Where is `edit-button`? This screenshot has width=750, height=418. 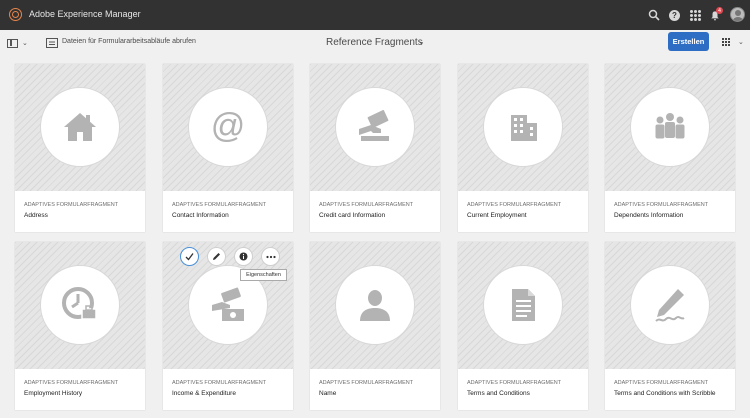 edit-button is located at coordinates (216, 256).